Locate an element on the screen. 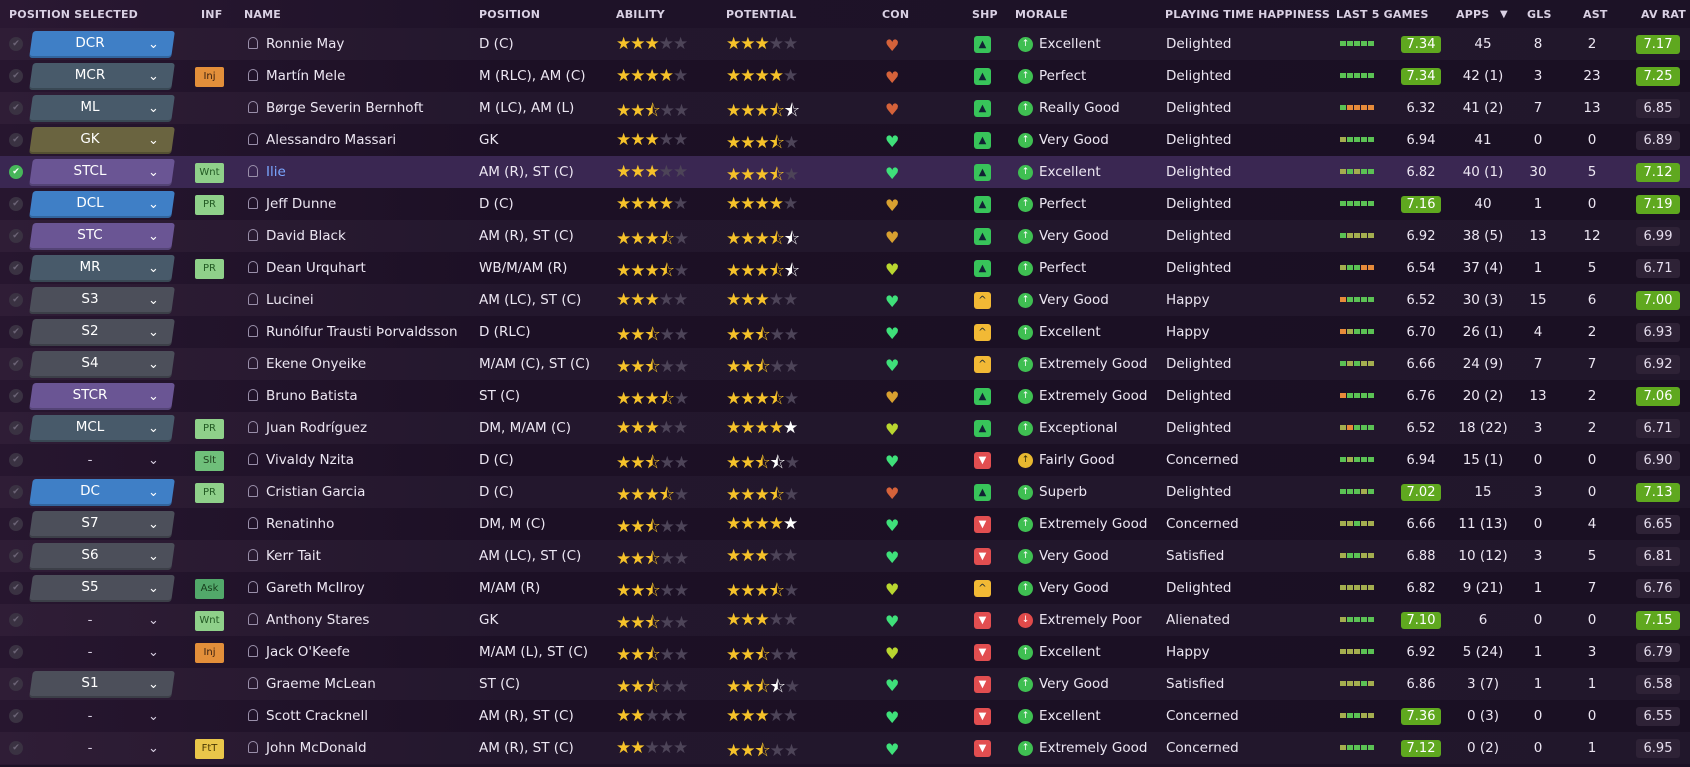 The image size is (1690, 767). col-playing-time: PLAYING TIME HAPPINESS is located at coordinates (1247, 14).